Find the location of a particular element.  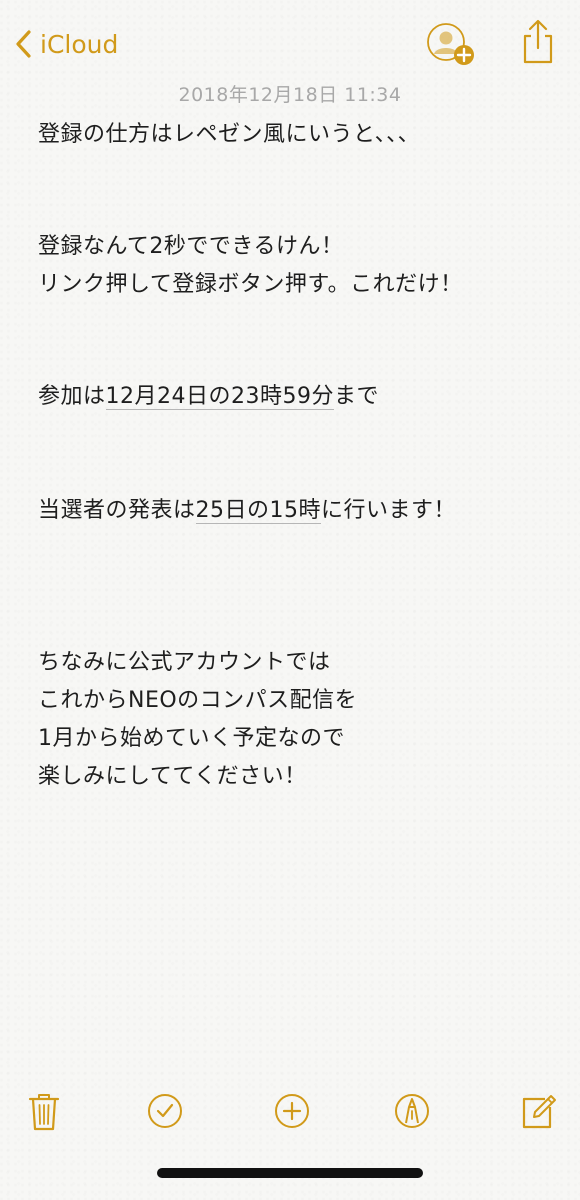

note-text: 参加は is located at coordinates (72, 396).